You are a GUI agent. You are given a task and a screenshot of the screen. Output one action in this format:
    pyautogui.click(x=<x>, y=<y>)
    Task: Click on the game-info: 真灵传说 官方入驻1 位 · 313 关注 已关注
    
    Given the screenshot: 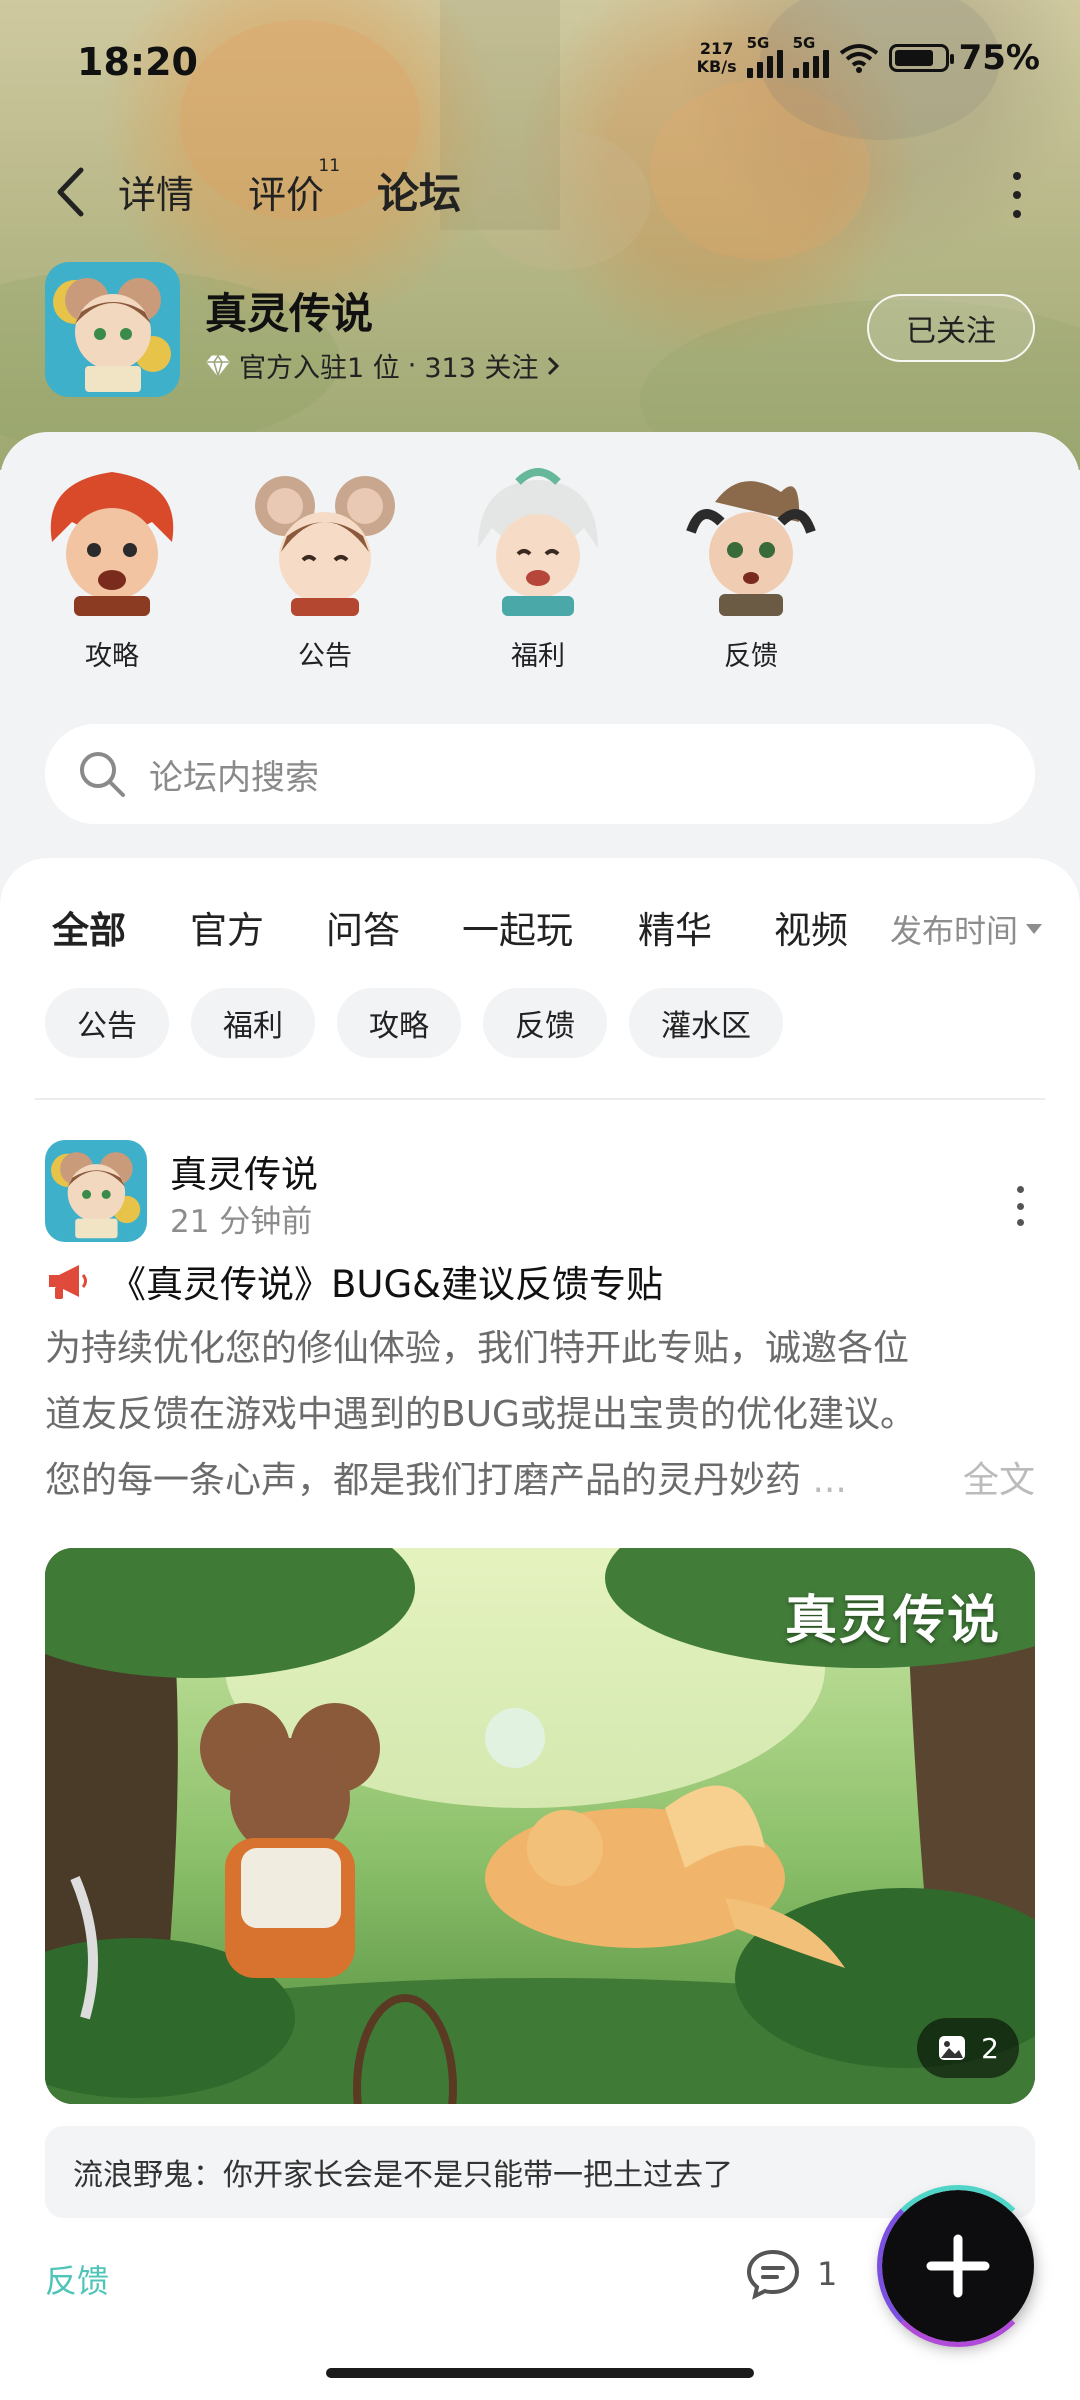 What is the action you would take?
    pyautogui.click(x=540, y=332)
    